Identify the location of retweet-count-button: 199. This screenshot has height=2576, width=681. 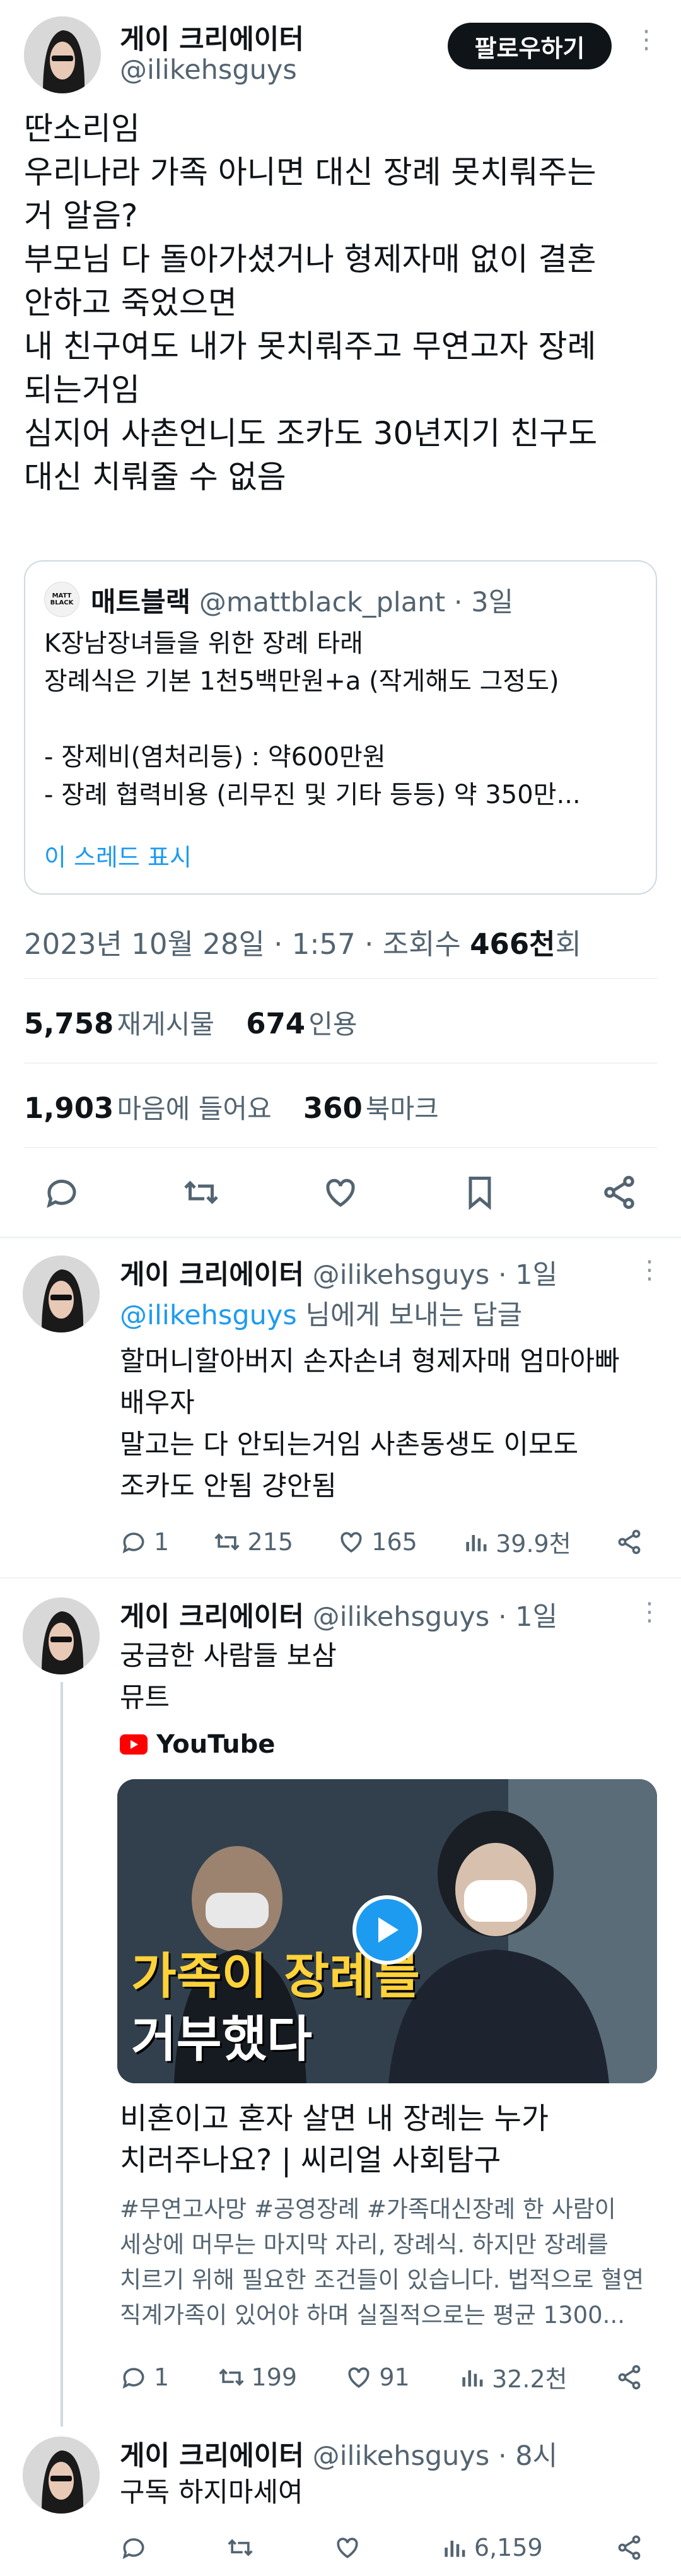
(258, 2377).